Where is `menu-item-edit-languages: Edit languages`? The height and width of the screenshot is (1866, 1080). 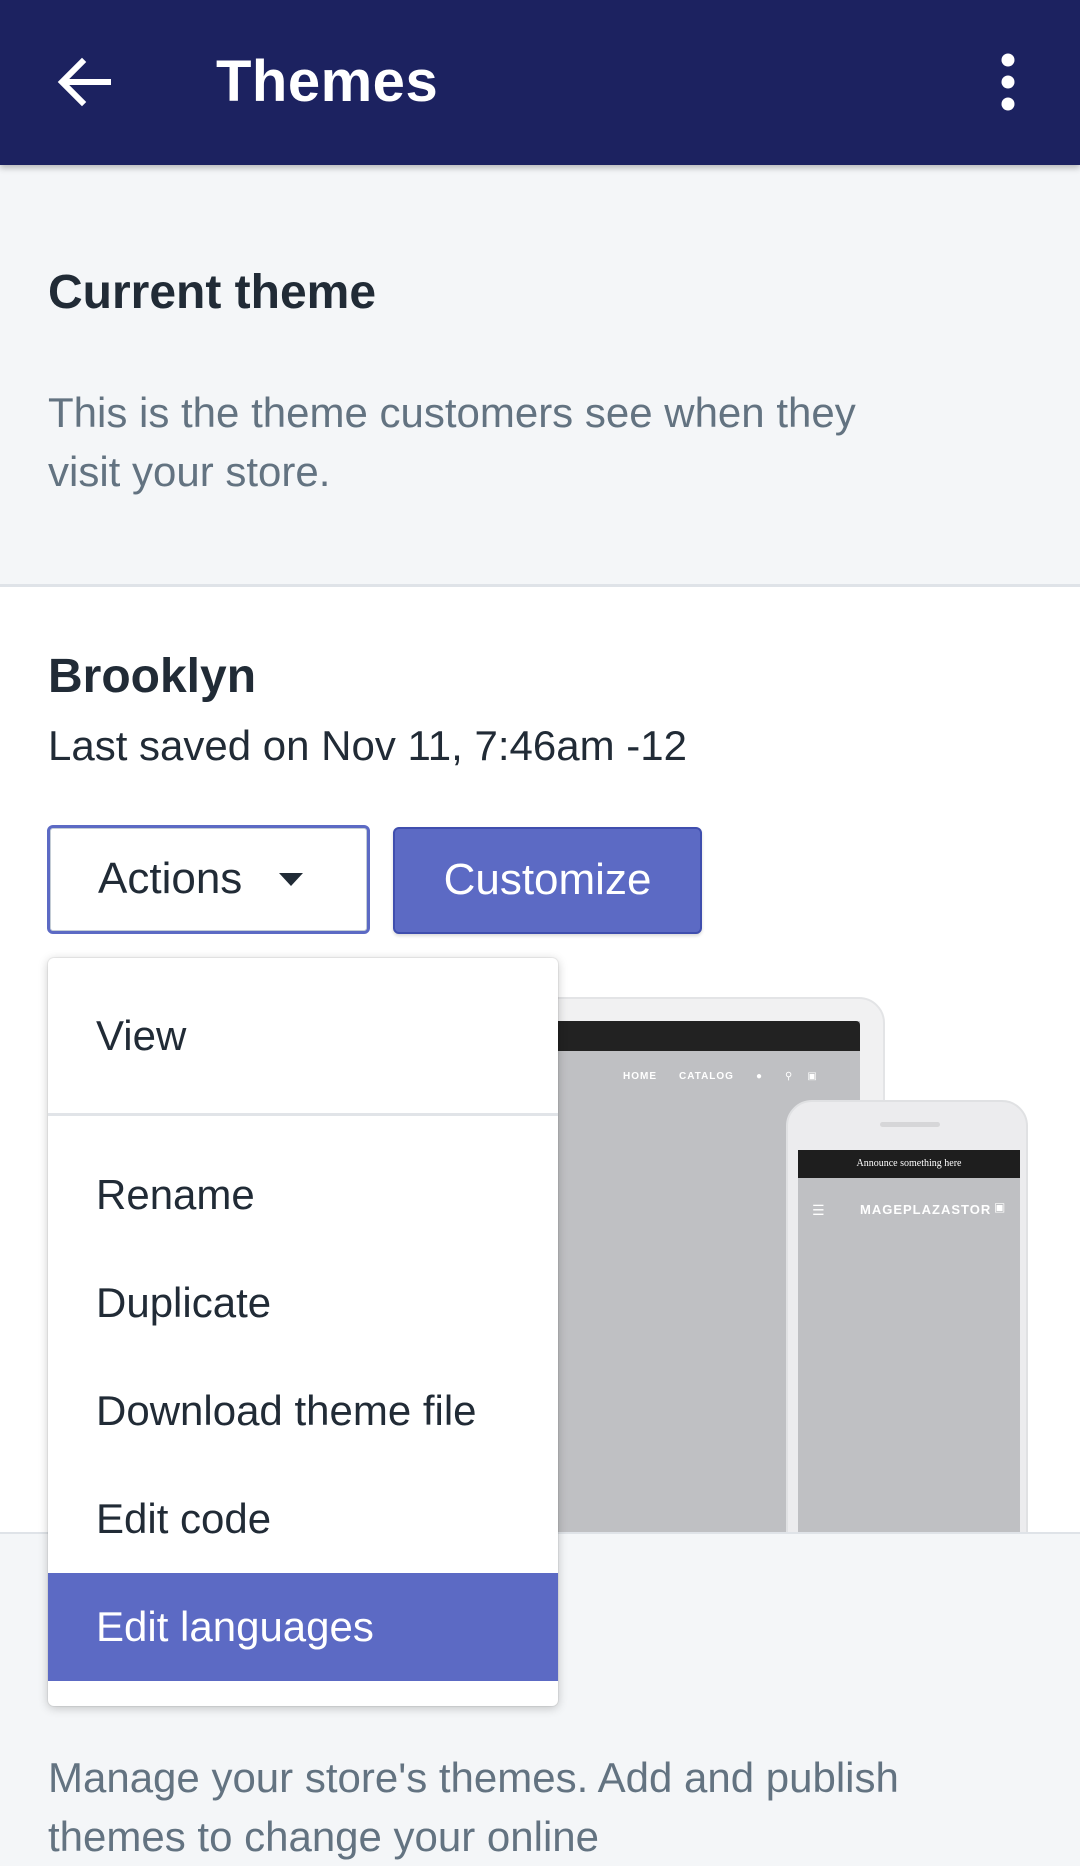
menu-item-edit-languages: Edit languages is located at coordinates (303, 1627).